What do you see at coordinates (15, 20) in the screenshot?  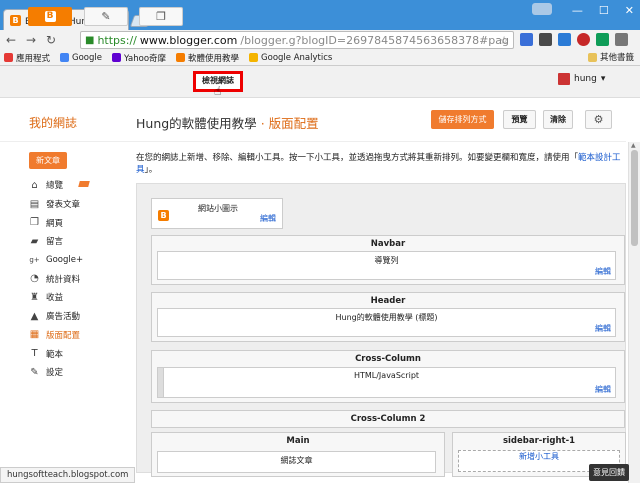 I see `blogger-favicon-icon: B` at bounding box center [15, 20].